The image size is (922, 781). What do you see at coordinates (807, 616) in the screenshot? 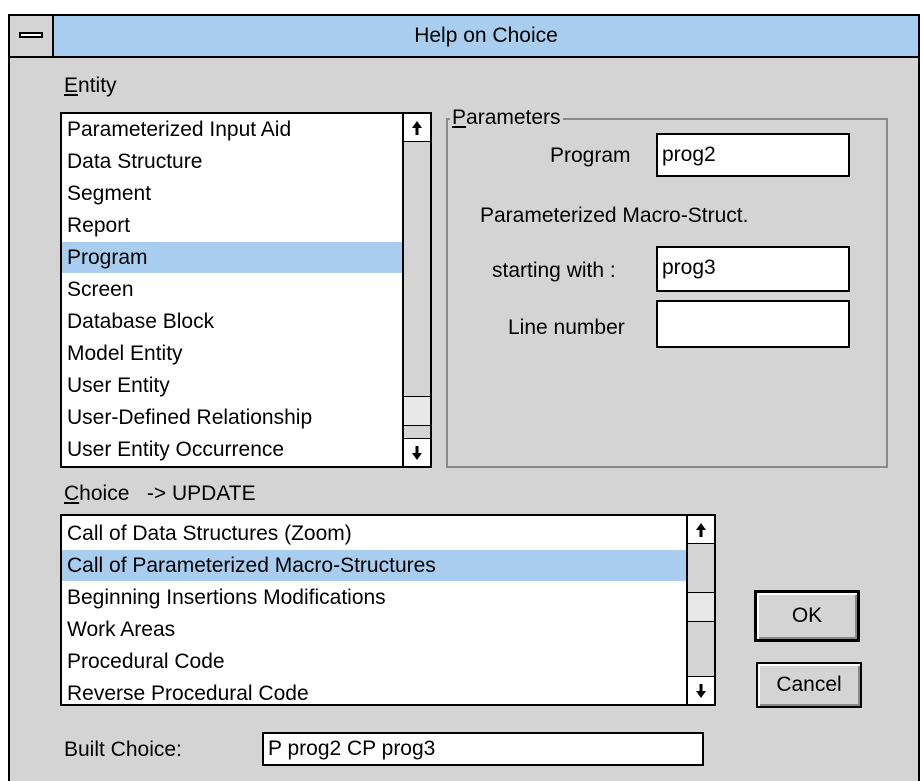
I see `ok-button: OK` at bounding box center [807, 616].